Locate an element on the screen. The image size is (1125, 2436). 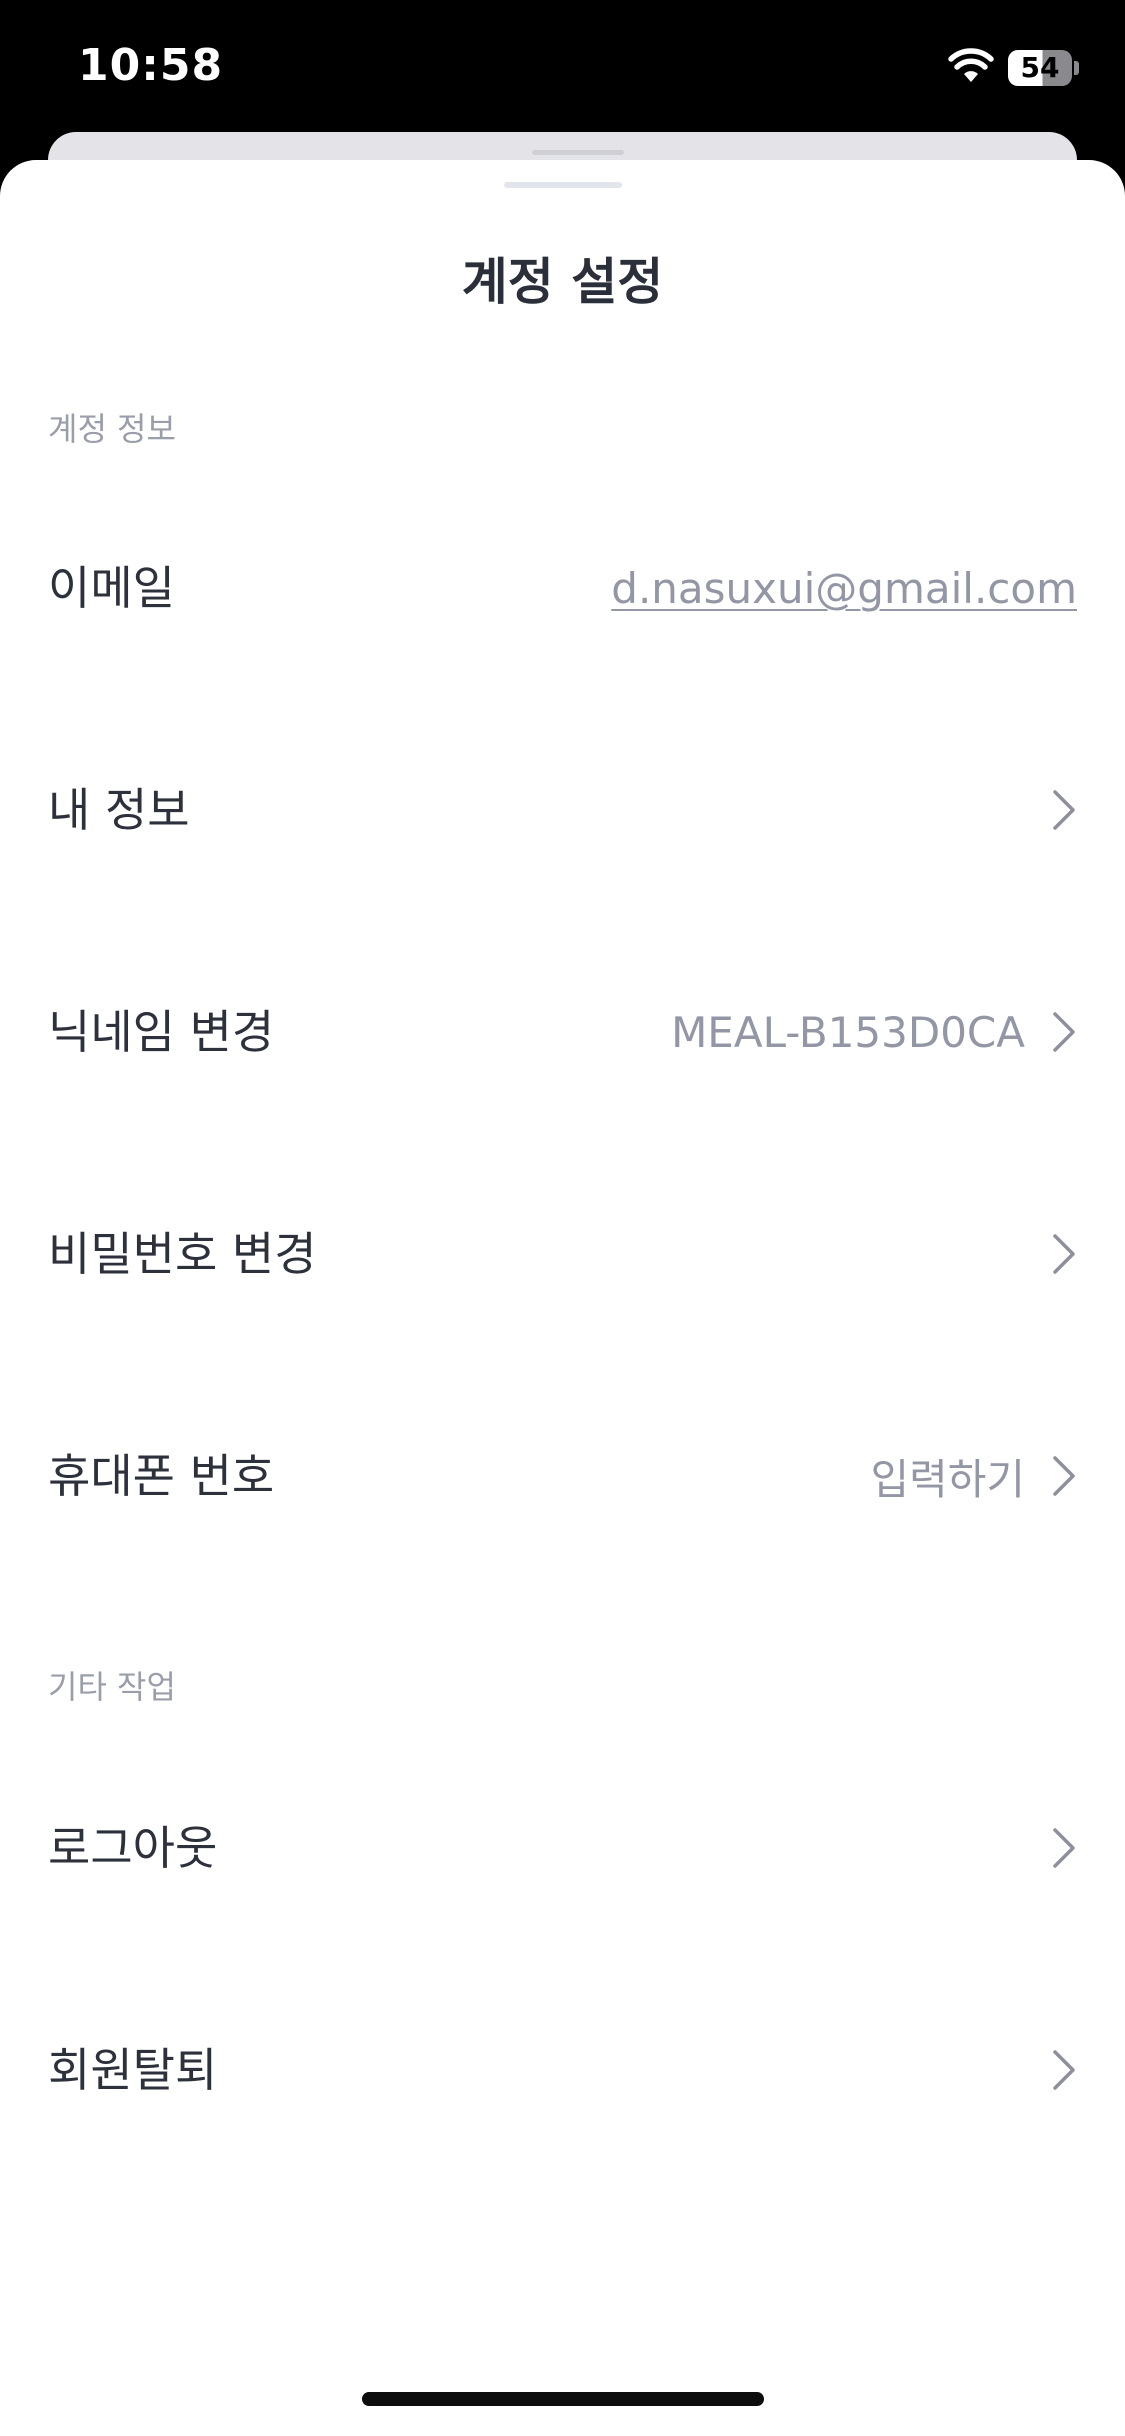
password-right is located at coordinates (1051, 1254).